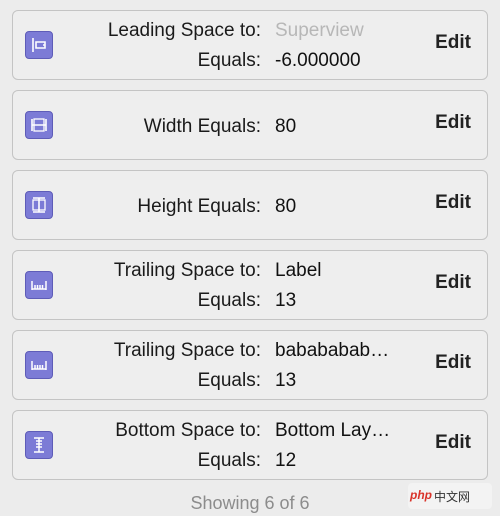  What do you see at coordinates (199, 206) in the screenshot?
I see `height-label: Height Equals:` at bounding box center [199, 206].